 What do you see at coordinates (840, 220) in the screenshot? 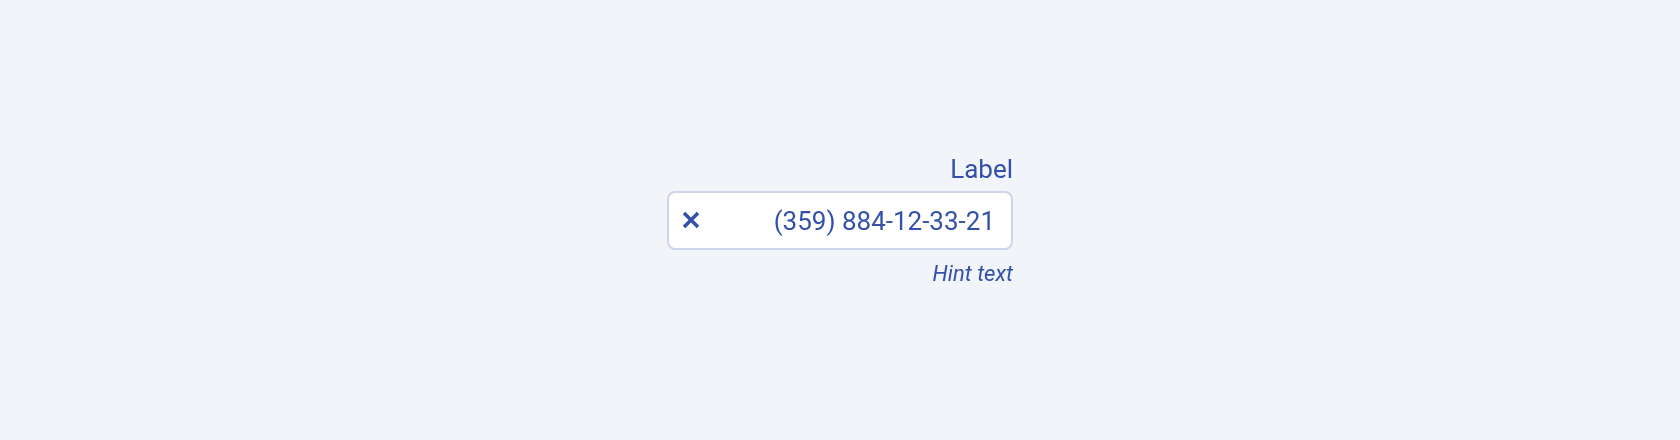
I see `phone-input-field: (359) 884-12-33-21` at bounding box center [840, 220].